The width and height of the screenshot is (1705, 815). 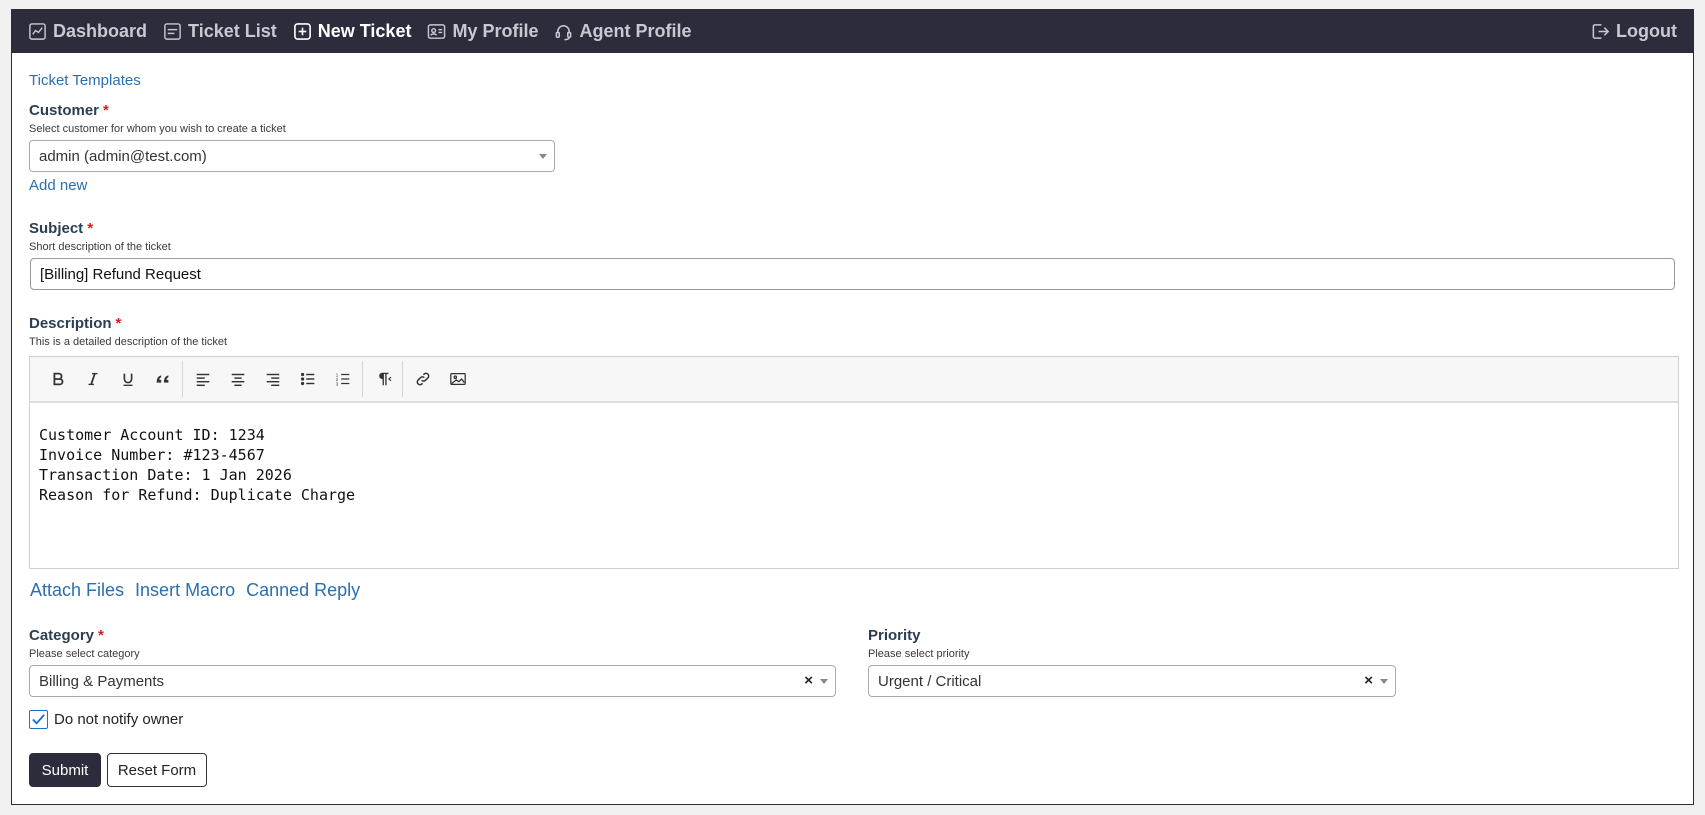 What do you see at coordinates (77, 590) in the screenshot?
I see `attach-files-link: Attach Files` at bounding box center [77, 590].